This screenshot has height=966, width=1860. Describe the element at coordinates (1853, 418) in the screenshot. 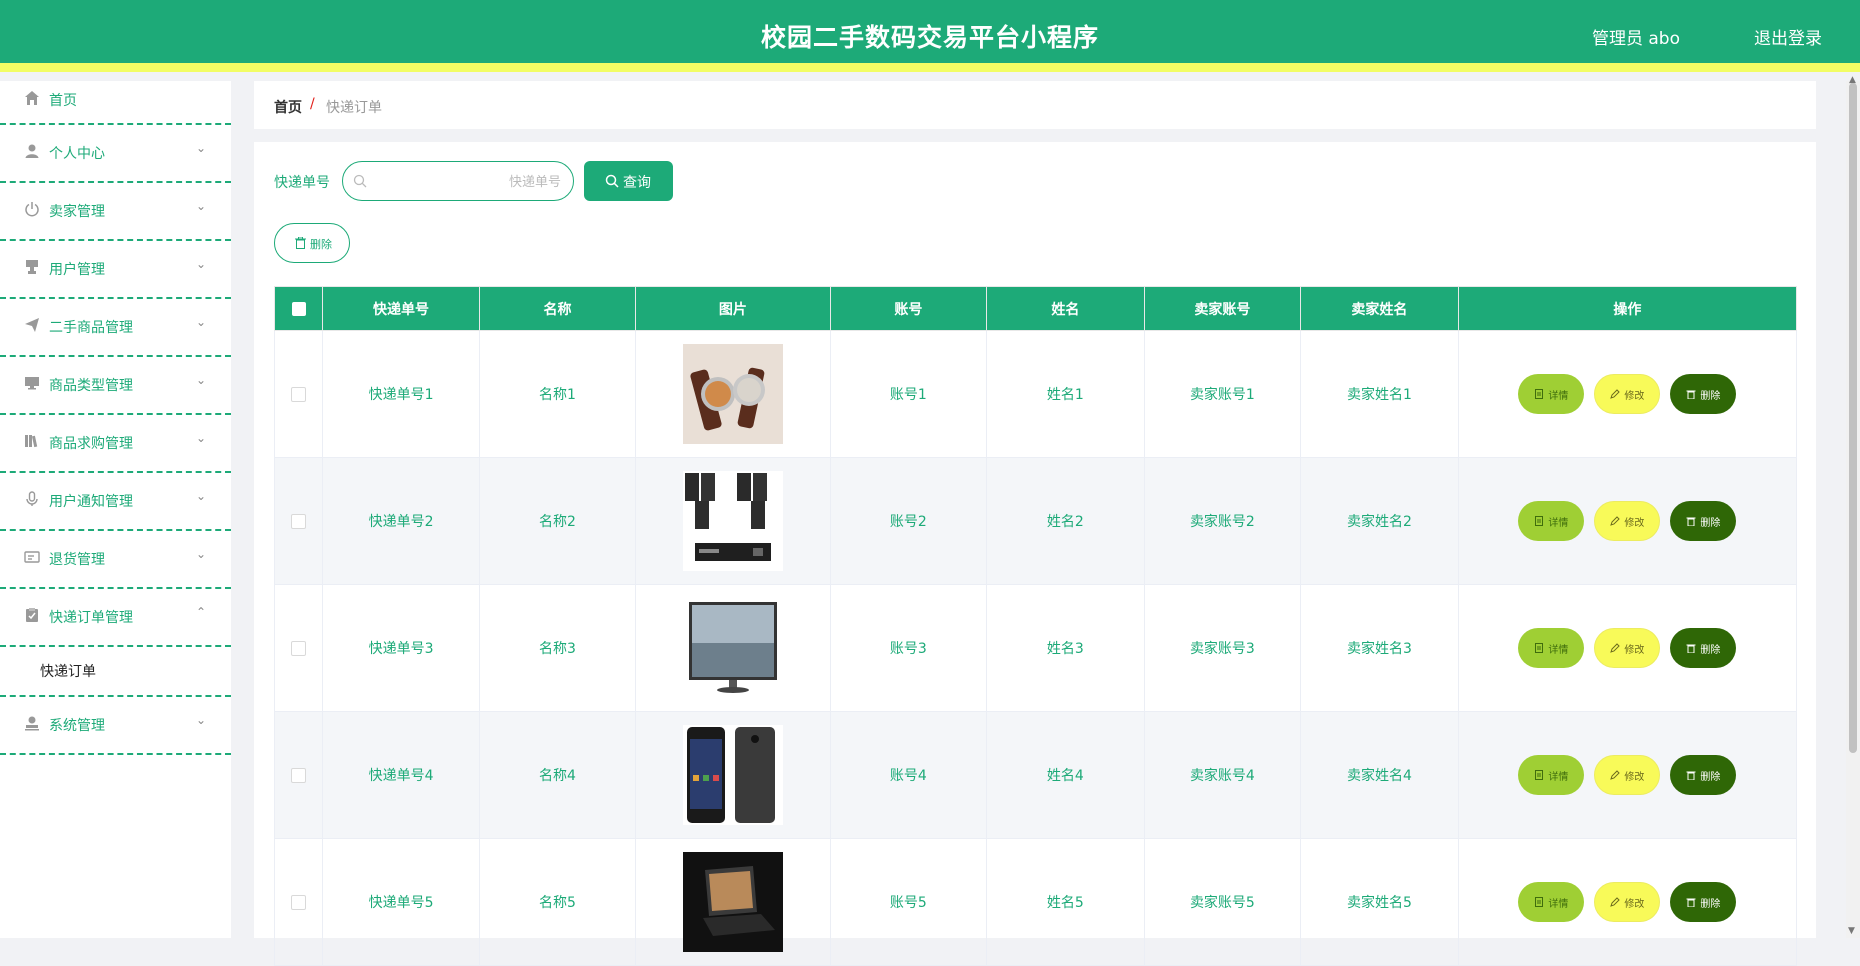

I see `scrollbar-thumb` at that location.